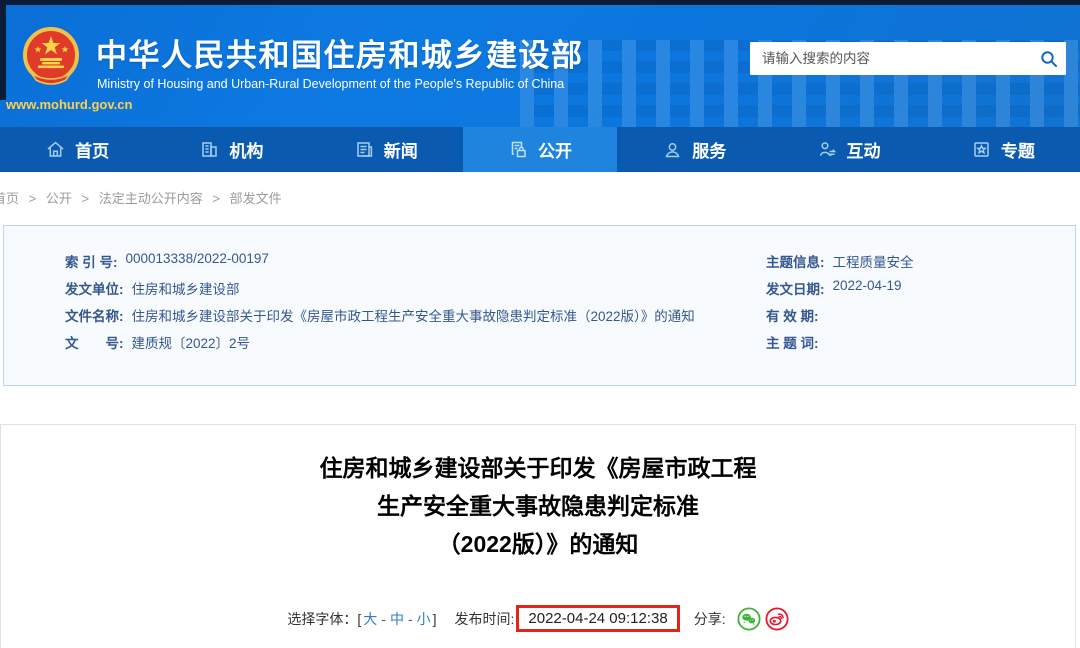 The image size is (1080, 648). Describe the element at coordinates (598, 618) in the screenshot. I see `publish-time-highlighted: 2022-04-24 09:12:38` at that location.